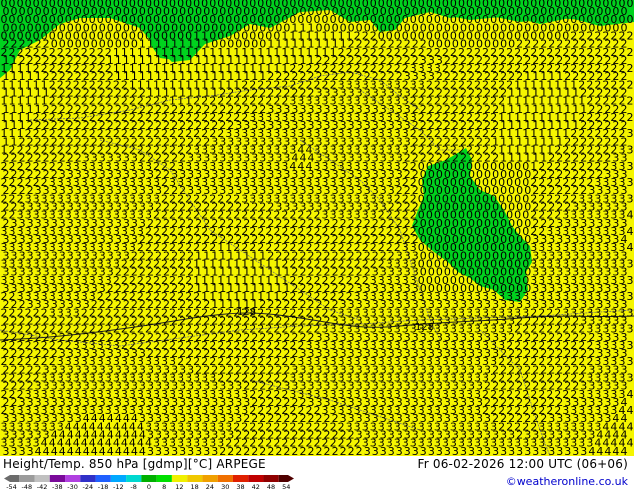  I want to click on colorbar-tick-label: 42, so click(256, 486).